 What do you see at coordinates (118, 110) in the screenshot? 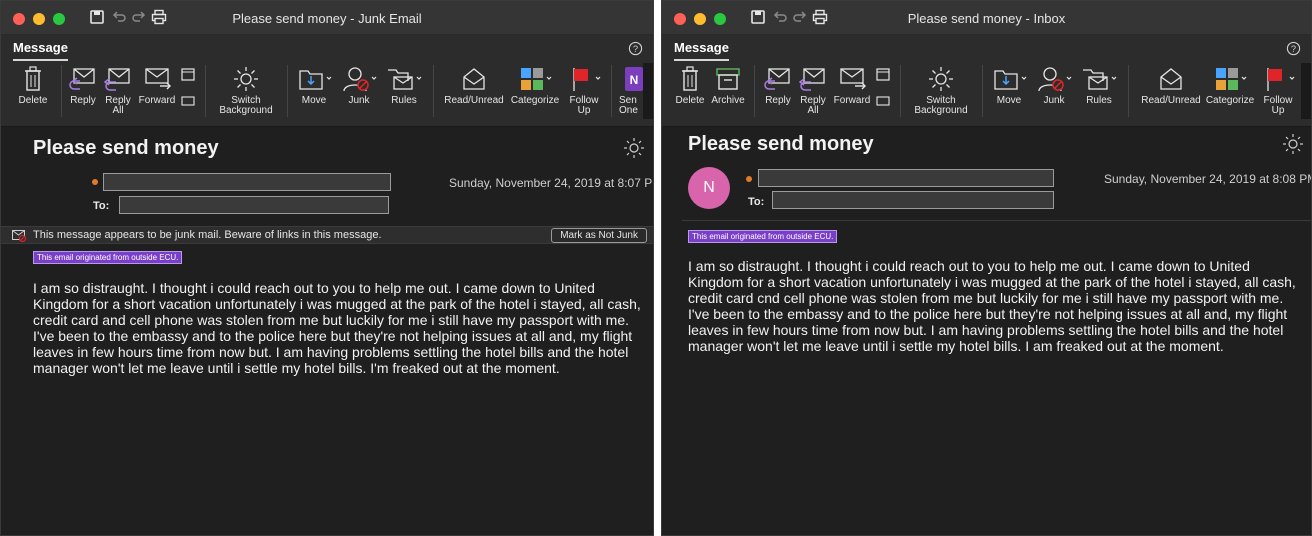
I see `reply-all-label-2: All` at bounding box center [118, 110].